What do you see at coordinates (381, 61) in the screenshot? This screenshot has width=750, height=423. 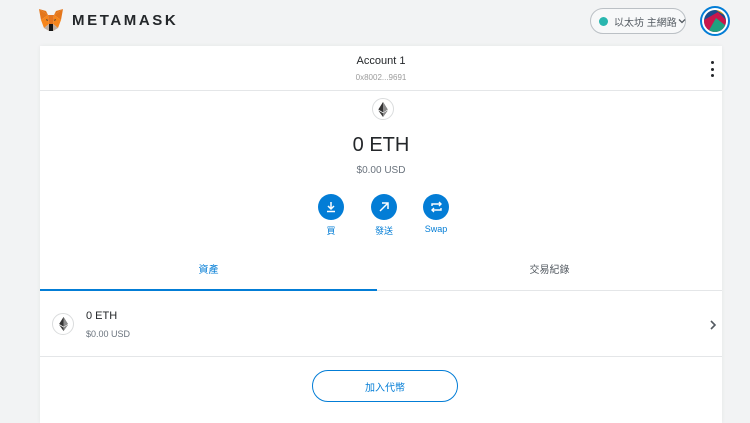 I see `account-name: Account 1` at bounding box center [381, 61].